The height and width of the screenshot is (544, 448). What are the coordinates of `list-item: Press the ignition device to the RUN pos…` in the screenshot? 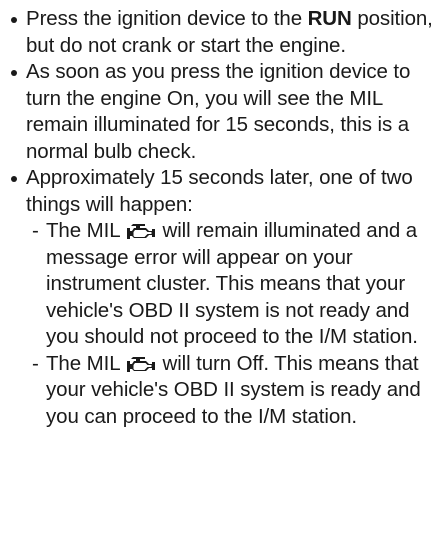 It's located at (224, 32).